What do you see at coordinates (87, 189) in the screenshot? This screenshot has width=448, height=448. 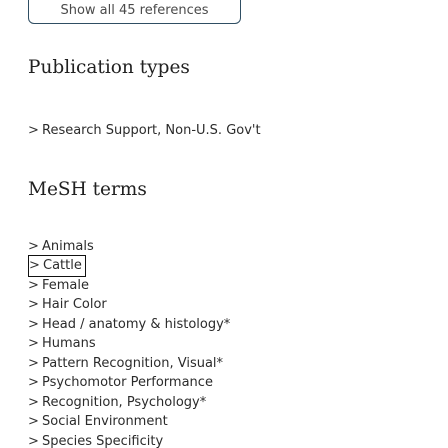 I see `mesh-terms-heading: MeSH terms` at bounding box center [87, 189].